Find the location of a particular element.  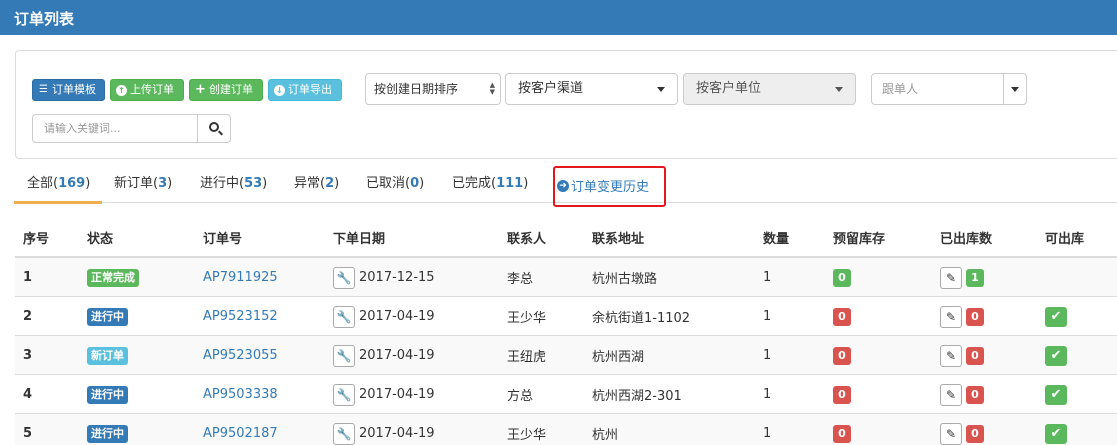

search-icon is located at coordinates (214, 127).